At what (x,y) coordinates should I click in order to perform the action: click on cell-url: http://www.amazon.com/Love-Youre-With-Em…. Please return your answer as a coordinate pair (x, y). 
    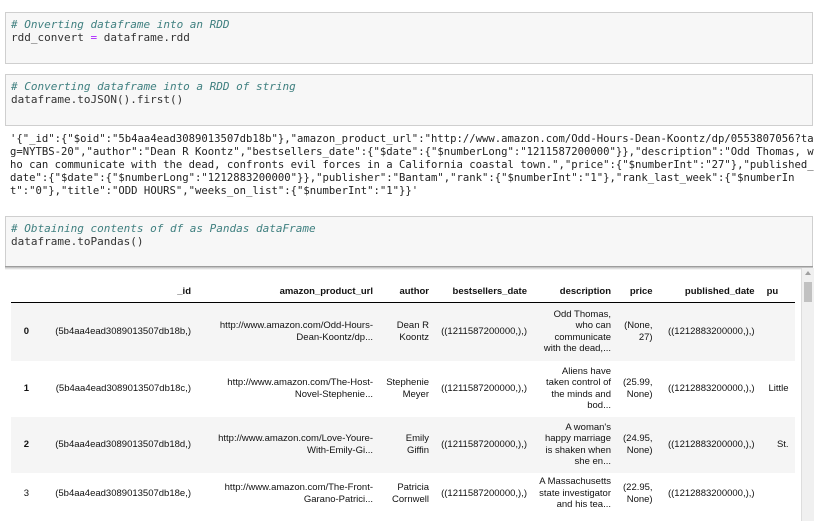
    Looking at the image, I should click on (288, 444).